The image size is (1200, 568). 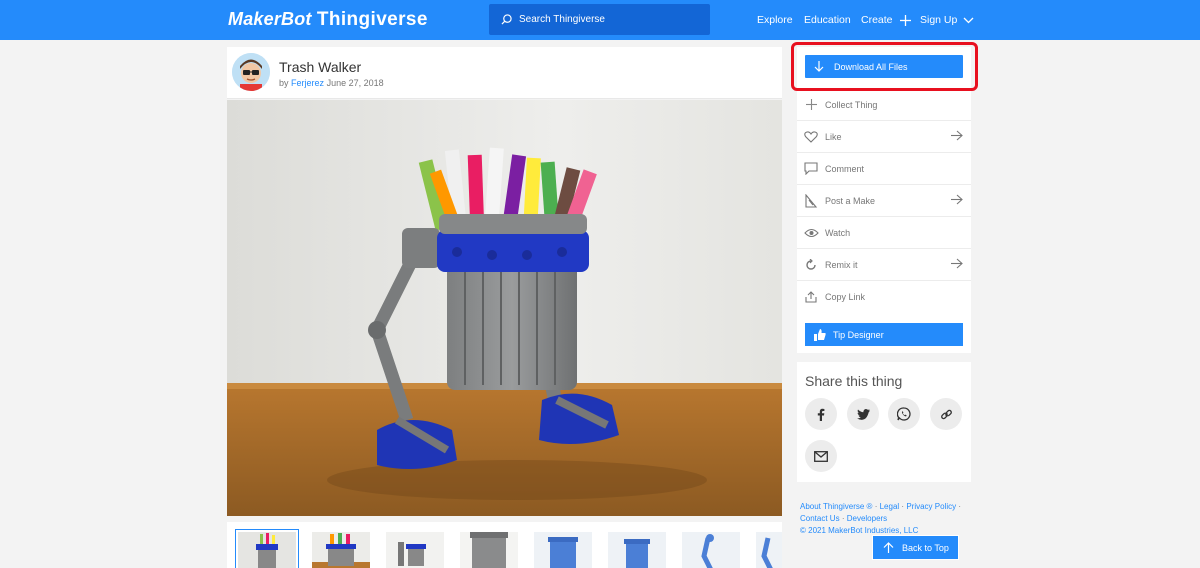 What do you see at coordinates (884, 104) in the screenshot?
I see `collect-thing-action: Collect Thing` at bounding box center [884, 104].